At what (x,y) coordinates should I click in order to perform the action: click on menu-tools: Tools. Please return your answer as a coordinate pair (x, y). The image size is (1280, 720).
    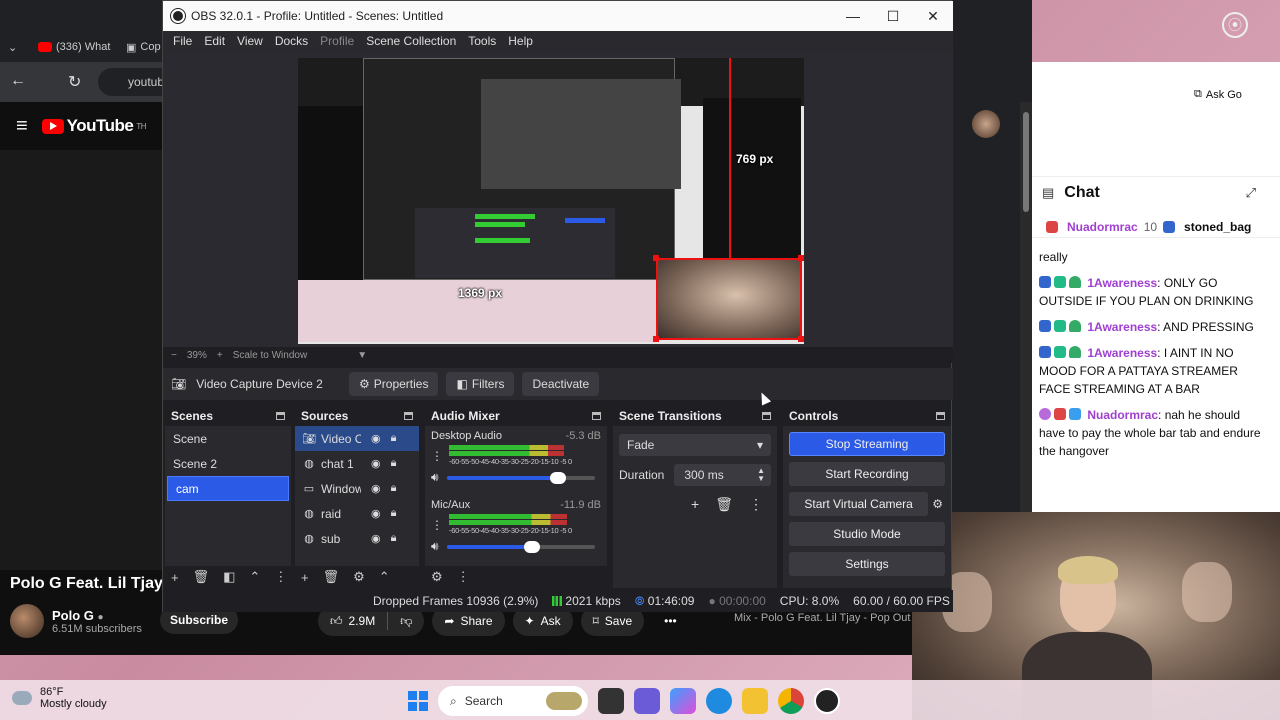
    Looking at the image, I should click on (482, 41).